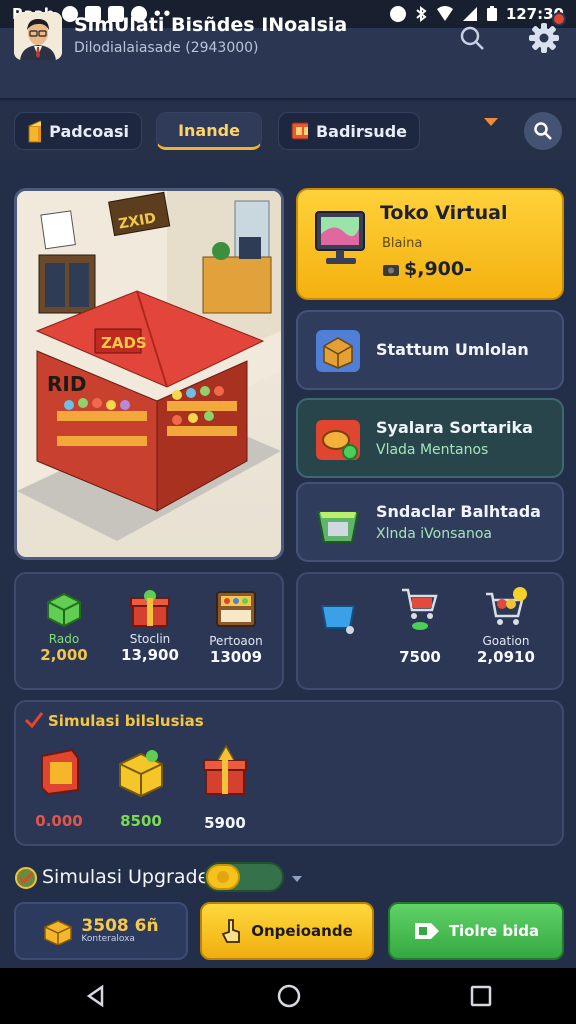 This screenshot has height=1024, width=576. I want to click on store-button-label: Tiolre bida, so click(494, 931).